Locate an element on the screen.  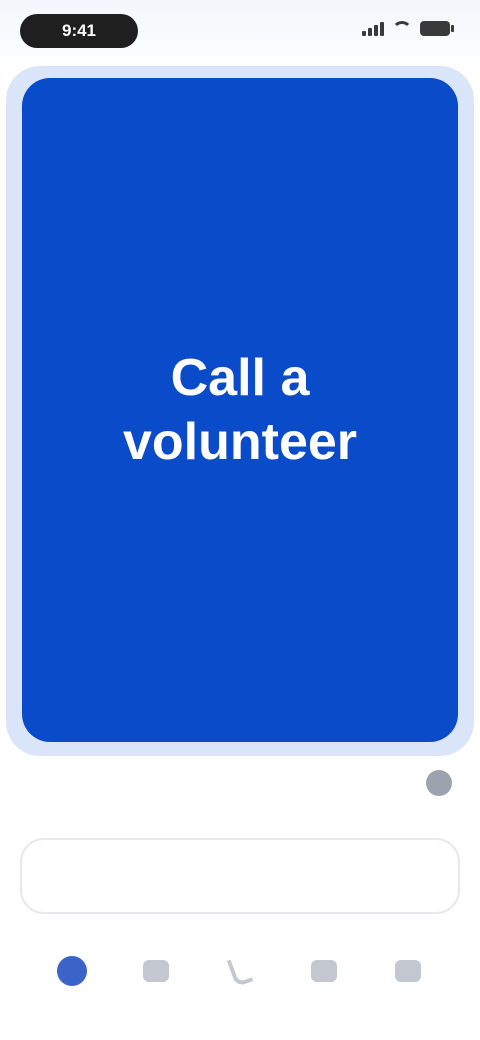
status-icons is located at coordinates (408, 28).